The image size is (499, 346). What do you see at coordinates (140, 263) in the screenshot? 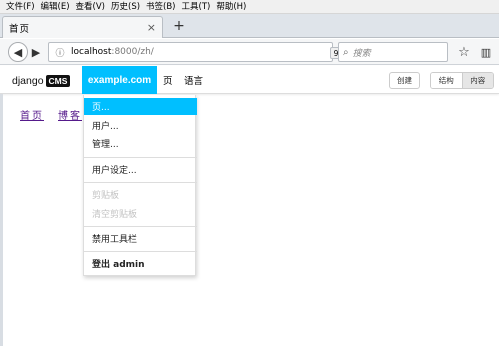
I see `dropdown-item-logout: 登出 admin` at bounding box center [140, 263].